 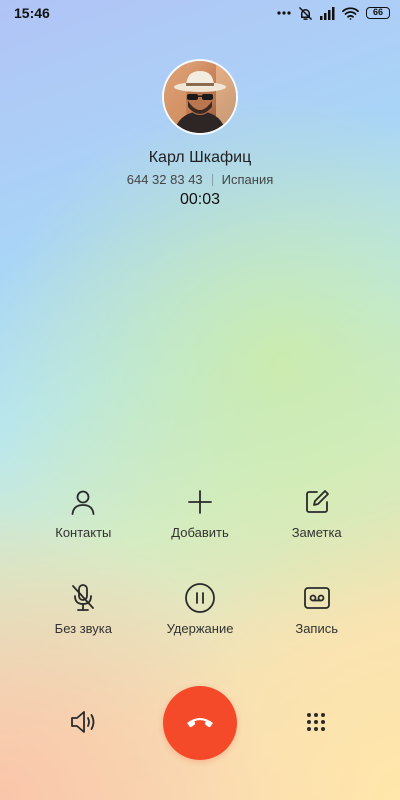 I want to click on dialpad-icon, so click(x=316, y=724).